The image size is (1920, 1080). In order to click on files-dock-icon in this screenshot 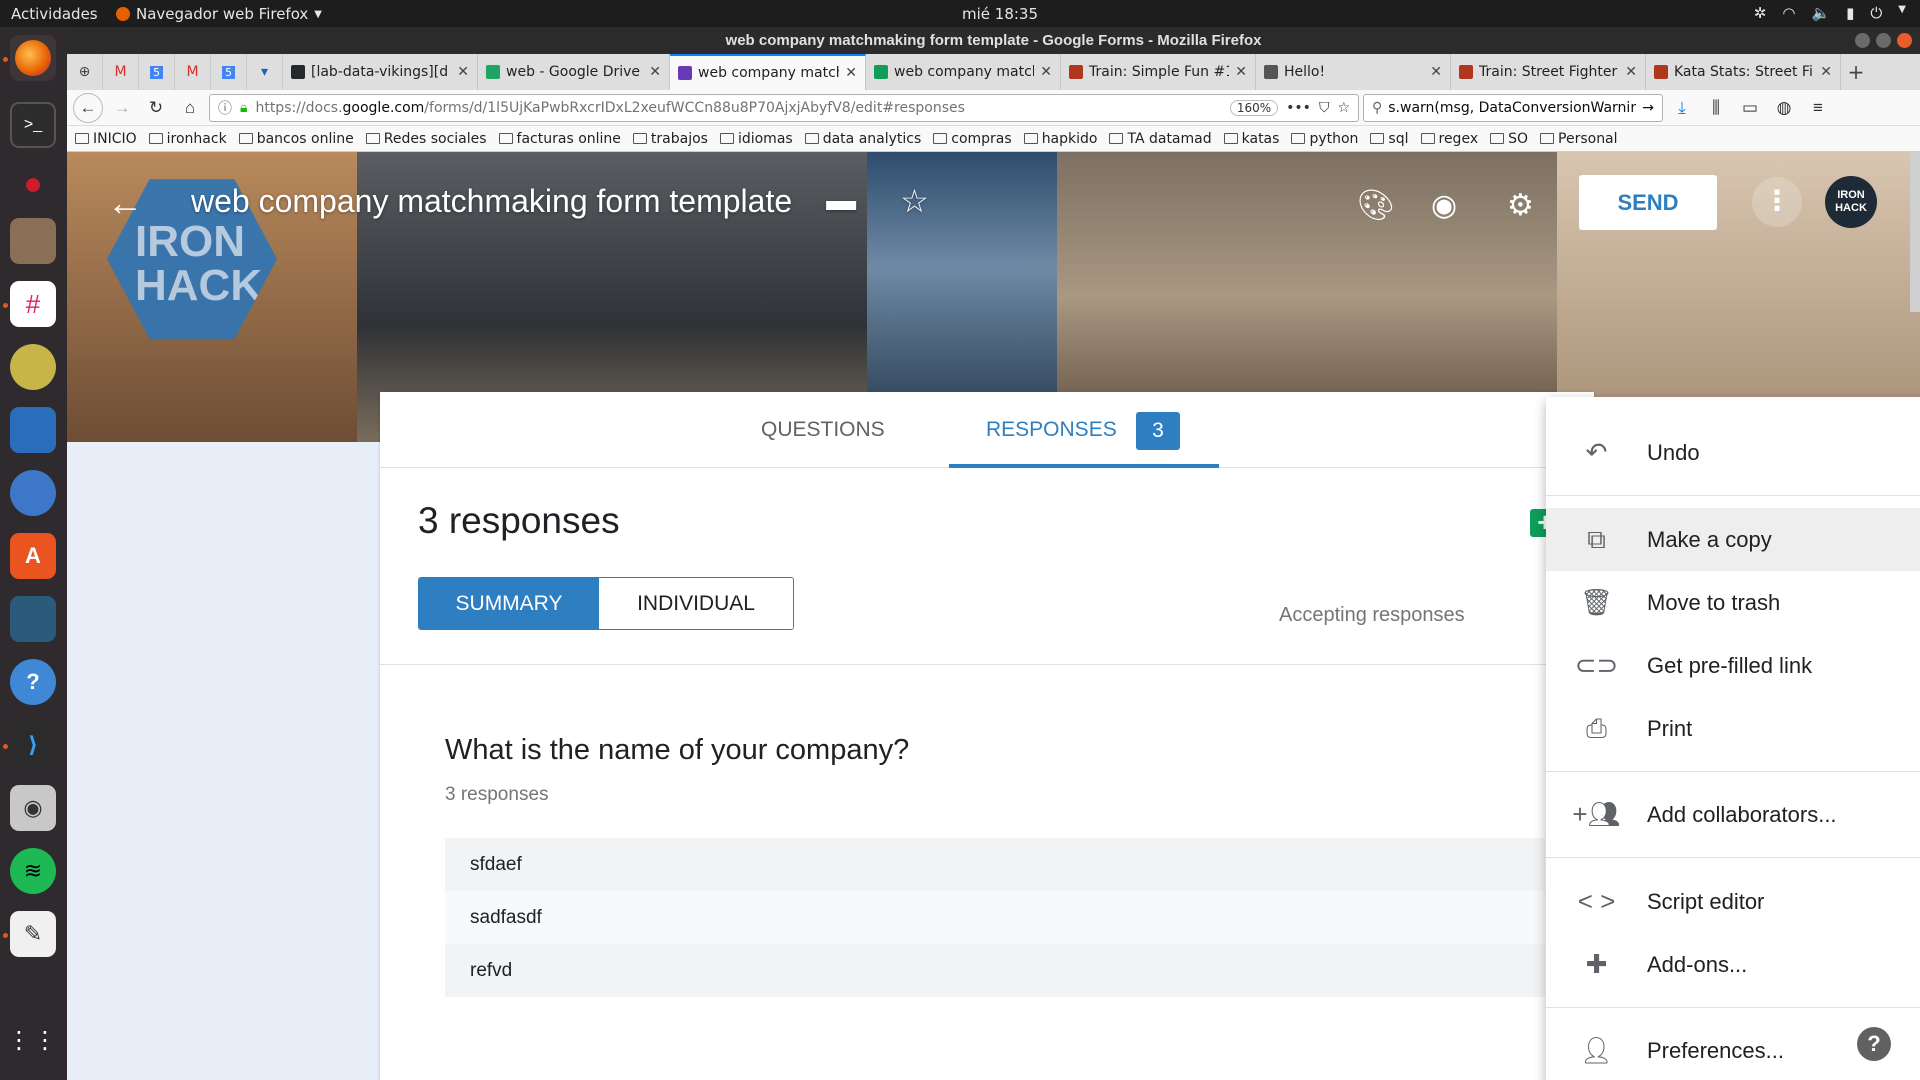, I will do `click(33, 241)`.